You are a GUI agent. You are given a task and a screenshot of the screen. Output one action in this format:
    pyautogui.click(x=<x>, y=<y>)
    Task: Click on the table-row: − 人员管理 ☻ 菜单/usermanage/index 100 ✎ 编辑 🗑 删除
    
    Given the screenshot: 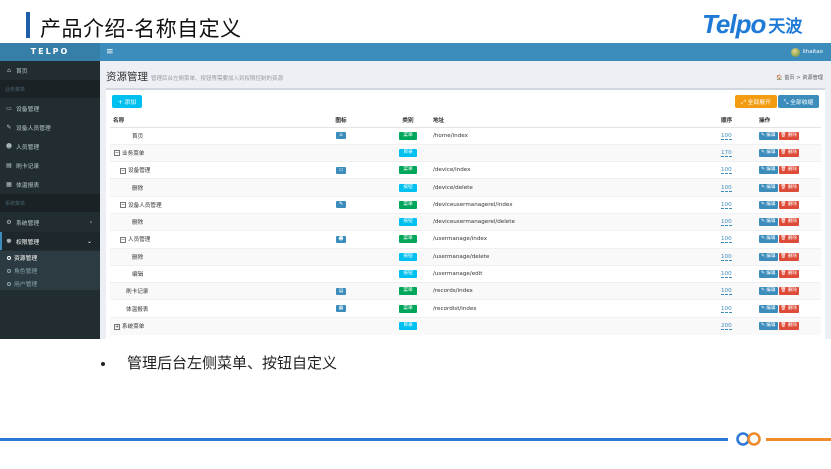 What is the action you would take?
    pyautogui.click(x=465, y=239)
    